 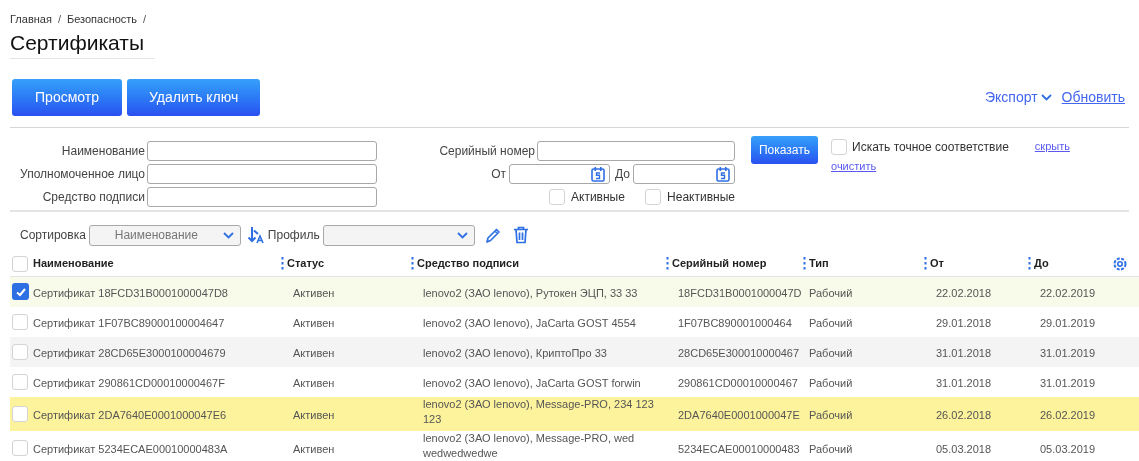 What do you see at coordinates (93, 197) in the screenshot?
I see `field-label: Средство подписи` at bounding box center [93, 197].